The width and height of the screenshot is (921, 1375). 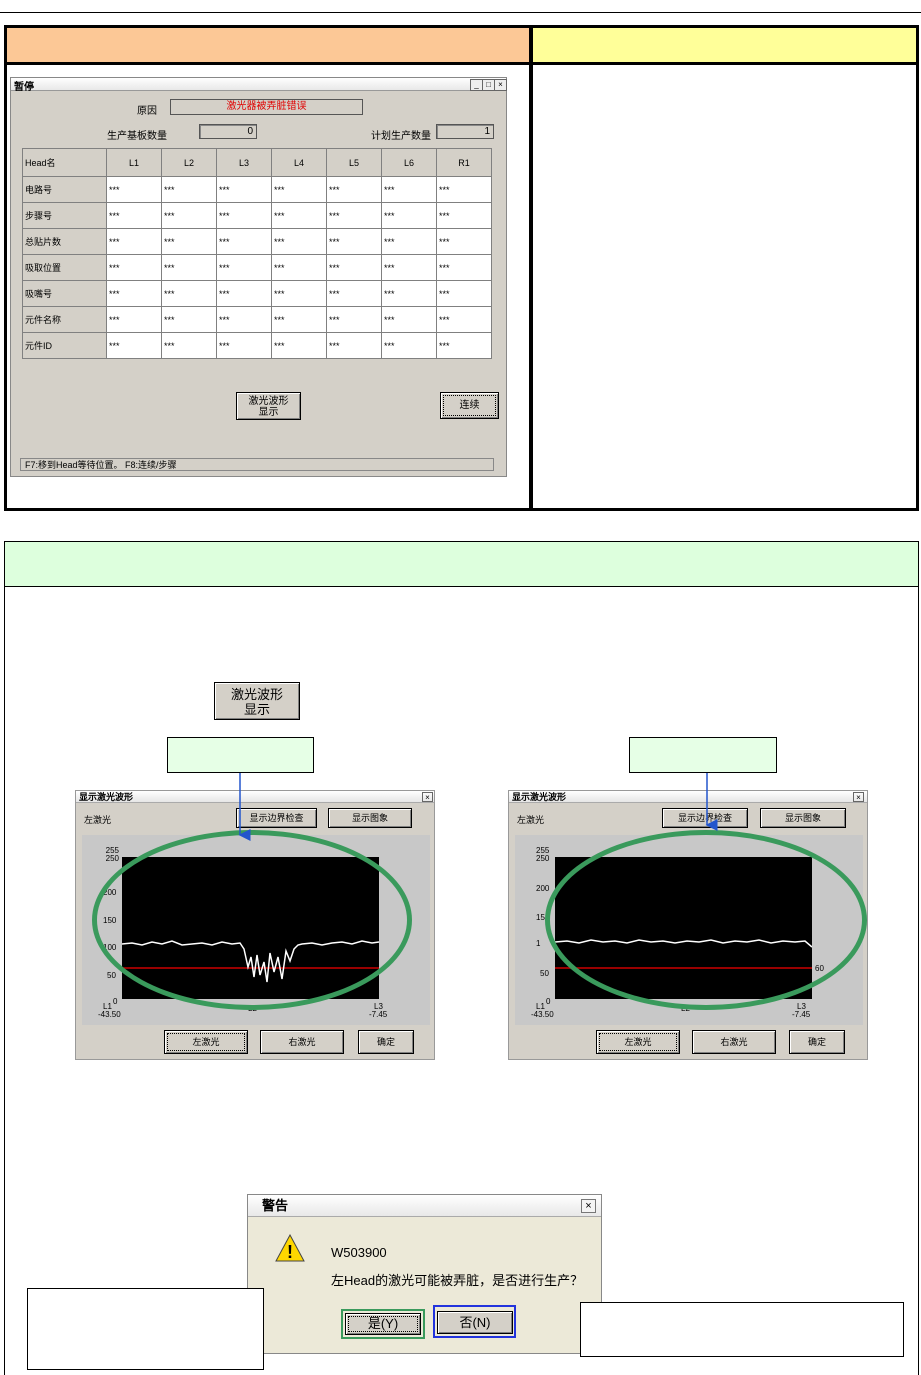 I want to click on yes-button: 是(Y), so click(x=383, y=1324).